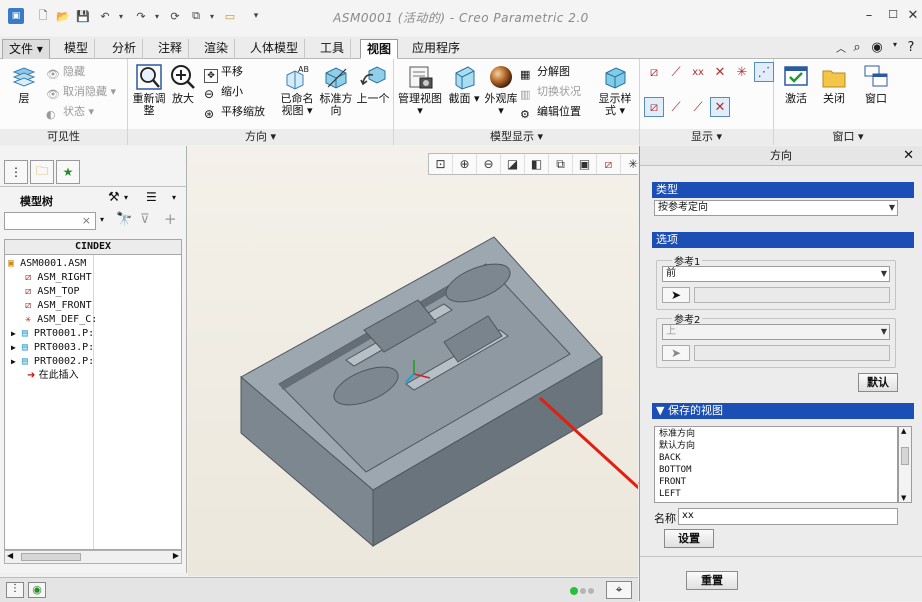 The width and height of the screenshot is (922, 602). I want to click on named-views-button: AB 已命名视图 ▾, so click(297, 90).